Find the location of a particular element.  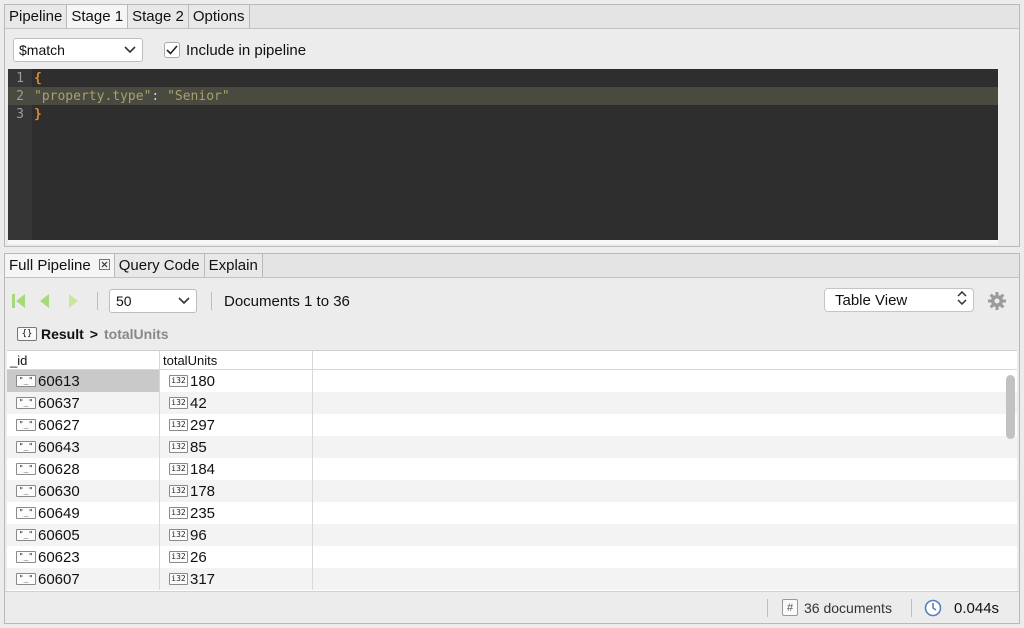

table-row: "_" 60623 i32 26 is located at coordinates (512, 557).